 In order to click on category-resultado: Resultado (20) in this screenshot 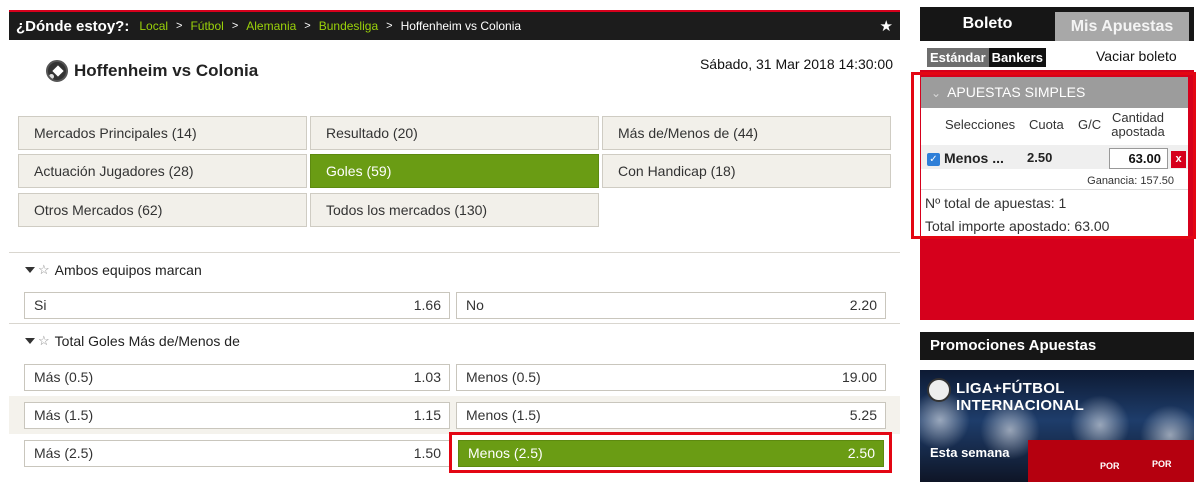, I will do `click(454, 133)`.